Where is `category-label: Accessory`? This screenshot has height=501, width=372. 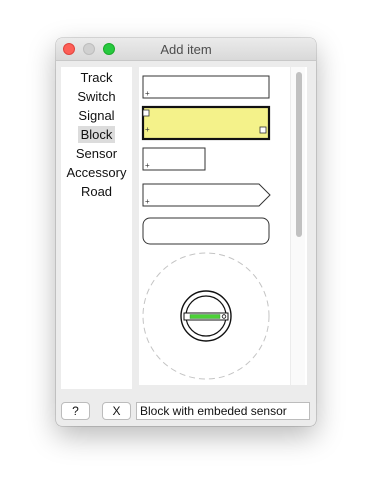 category-label: Accessory is located at coordinates (96, 172).